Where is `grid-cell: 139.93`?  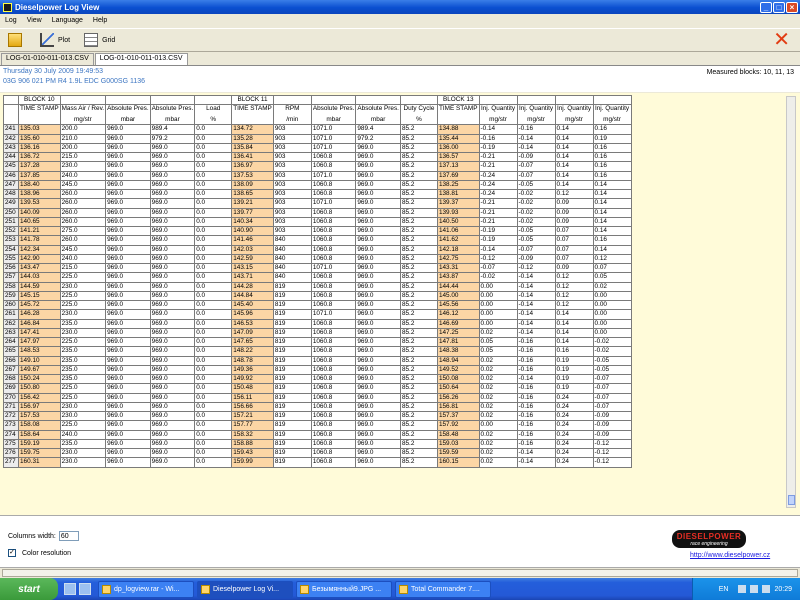
grid-cell: 139.93 is located at coordinates (458, 212).